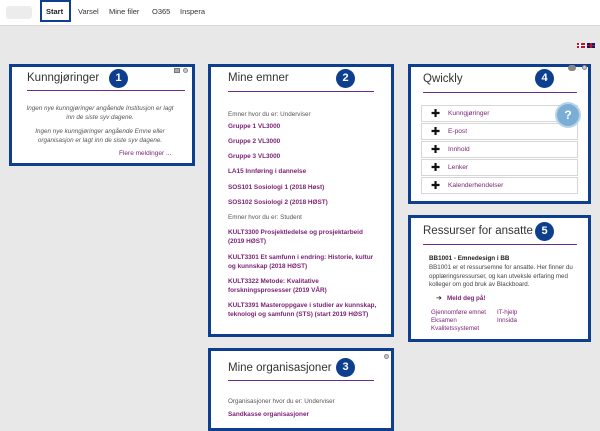 Image resolution: width=600 pixels, height=431 pixels. Describe the element at coordinates (192, 11) in the screenshot. I see `tab-inspera: Inspera` at that location.